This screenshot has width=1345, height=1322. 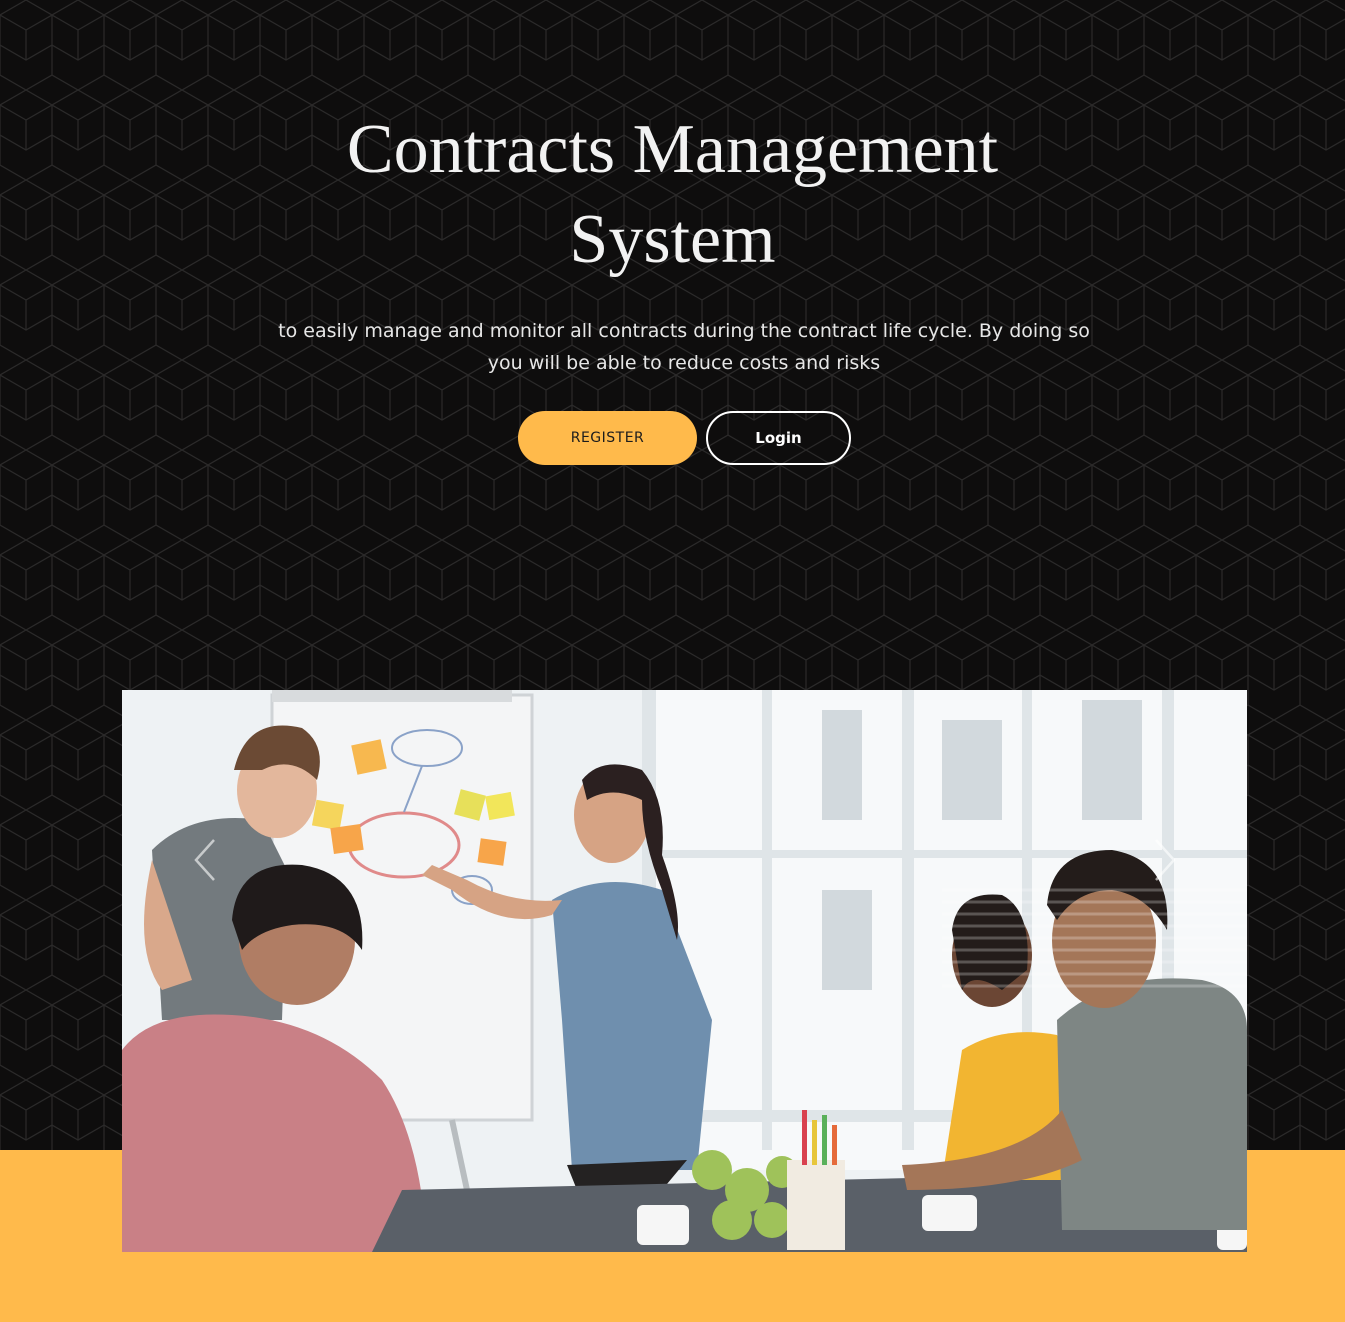 What do you see at coordinates (208, 860) in the screenshot?
I see `chevron-left-icon` at bounding box center [208, 860].